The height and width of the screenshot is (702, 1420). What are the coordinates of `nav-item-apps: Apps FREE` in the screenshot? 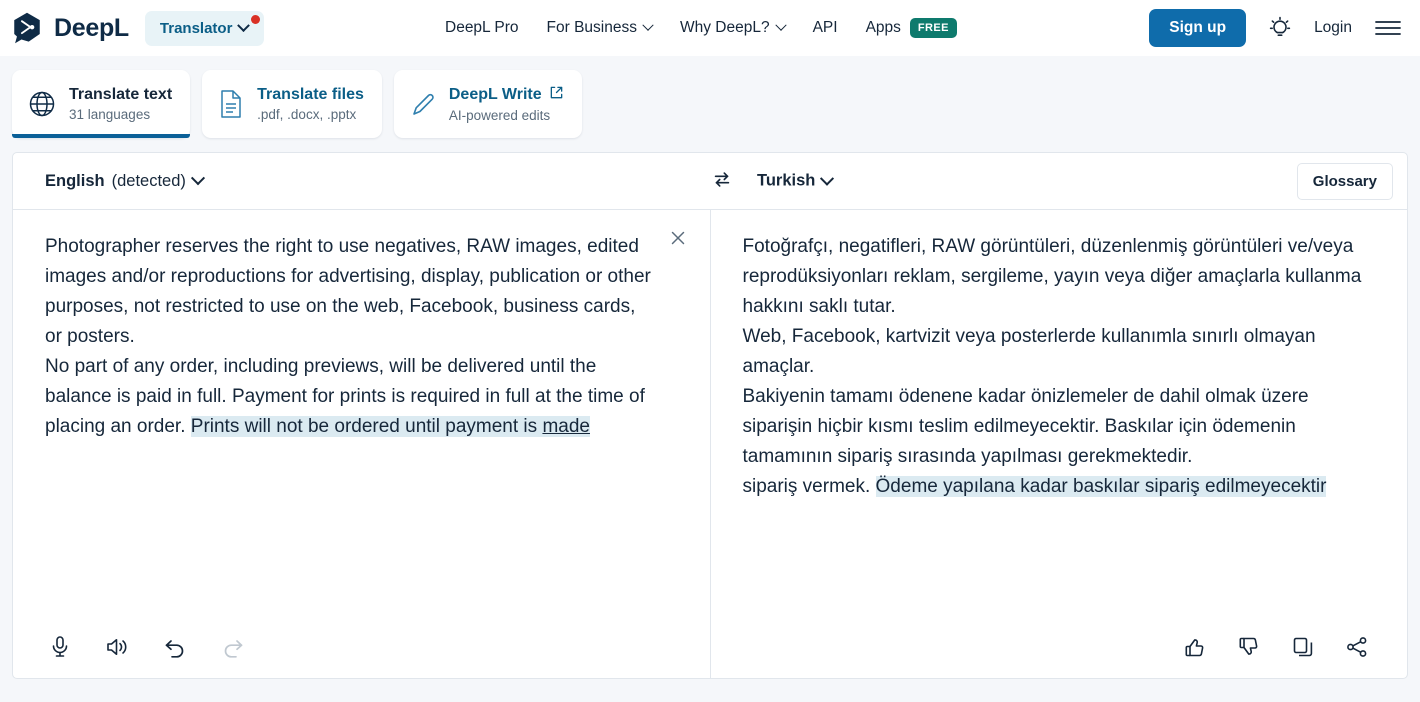 It's located at (911, 28).